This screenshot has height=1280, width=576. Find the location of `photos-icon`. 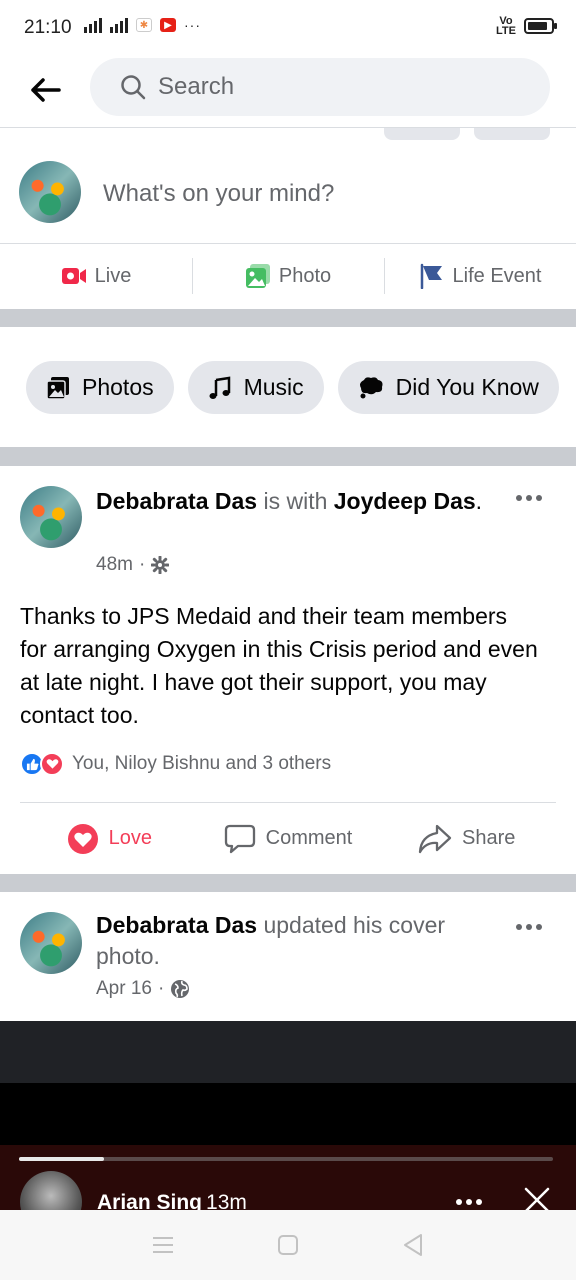

photos-icon is located at coordinates (57, 388).